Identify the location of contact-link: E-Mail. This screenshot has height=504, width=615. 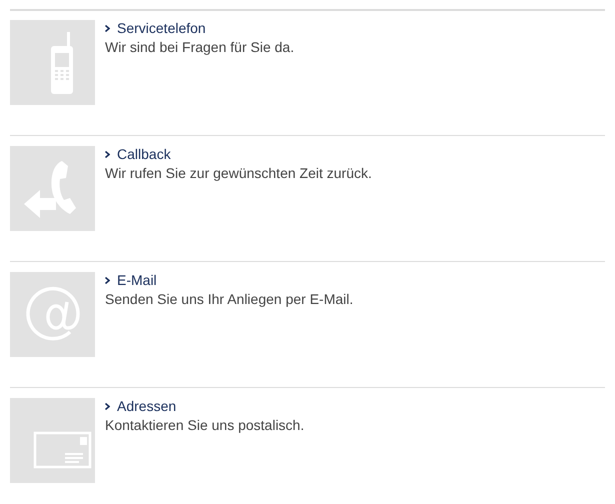
(131, 280).